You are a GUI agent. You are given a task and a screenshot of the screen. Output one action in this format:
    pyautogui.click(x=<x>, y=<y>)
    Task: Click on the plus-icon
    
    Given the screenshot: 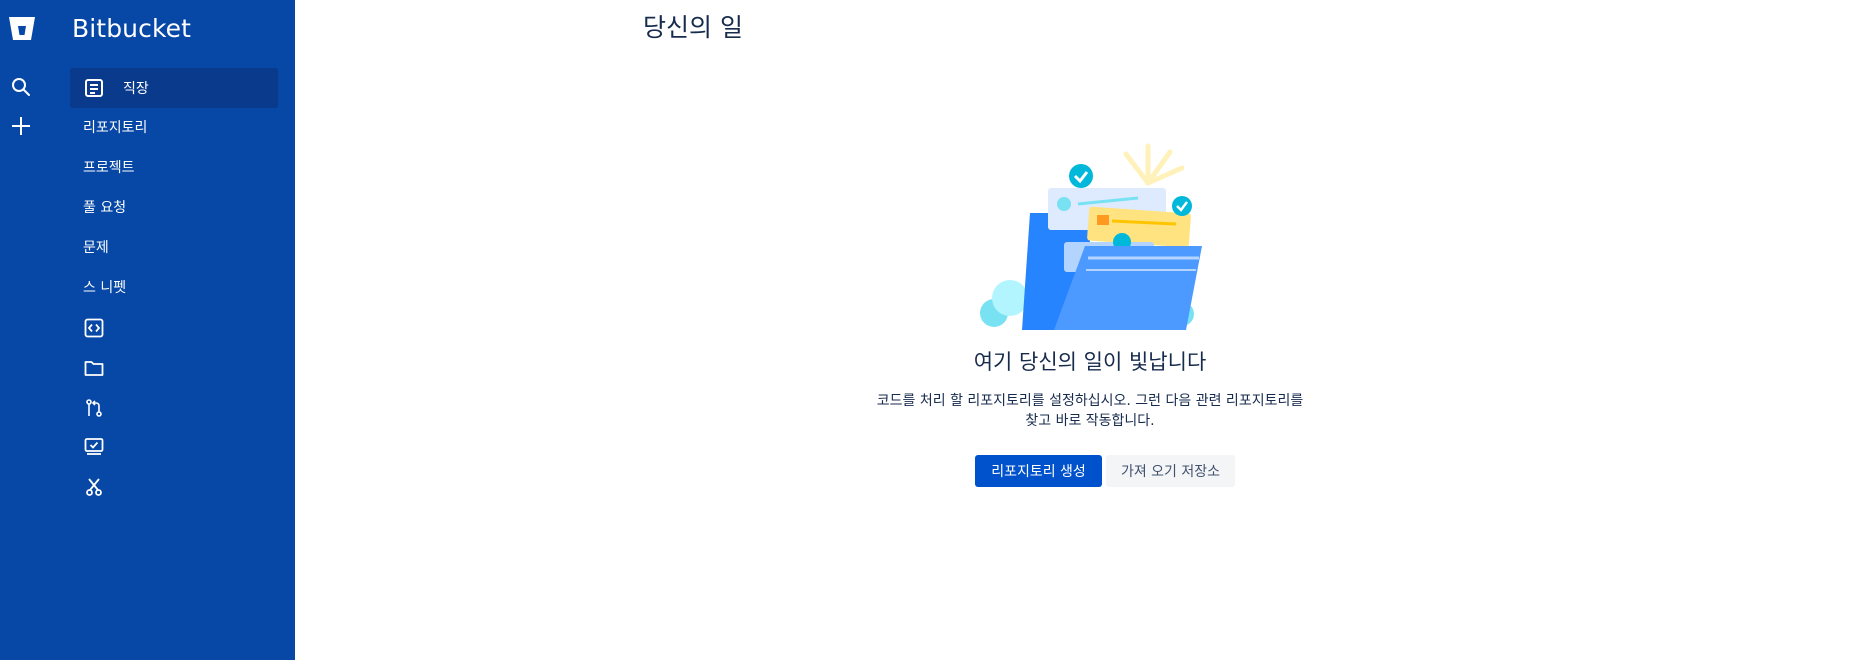 What is the action you would take?
    pyautogui.click(x=21, y=126)
    